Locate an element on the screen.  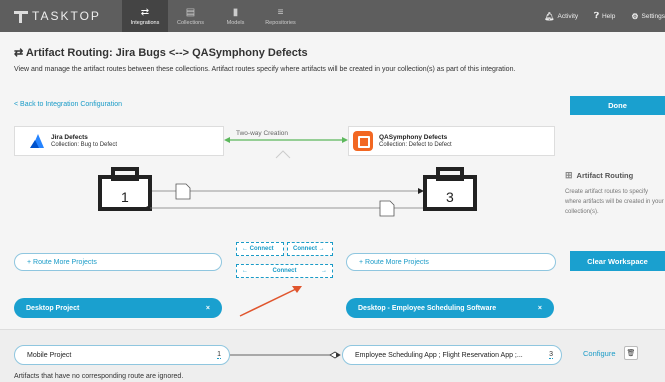
tab-label: Models is located at coordinates (235, 22).